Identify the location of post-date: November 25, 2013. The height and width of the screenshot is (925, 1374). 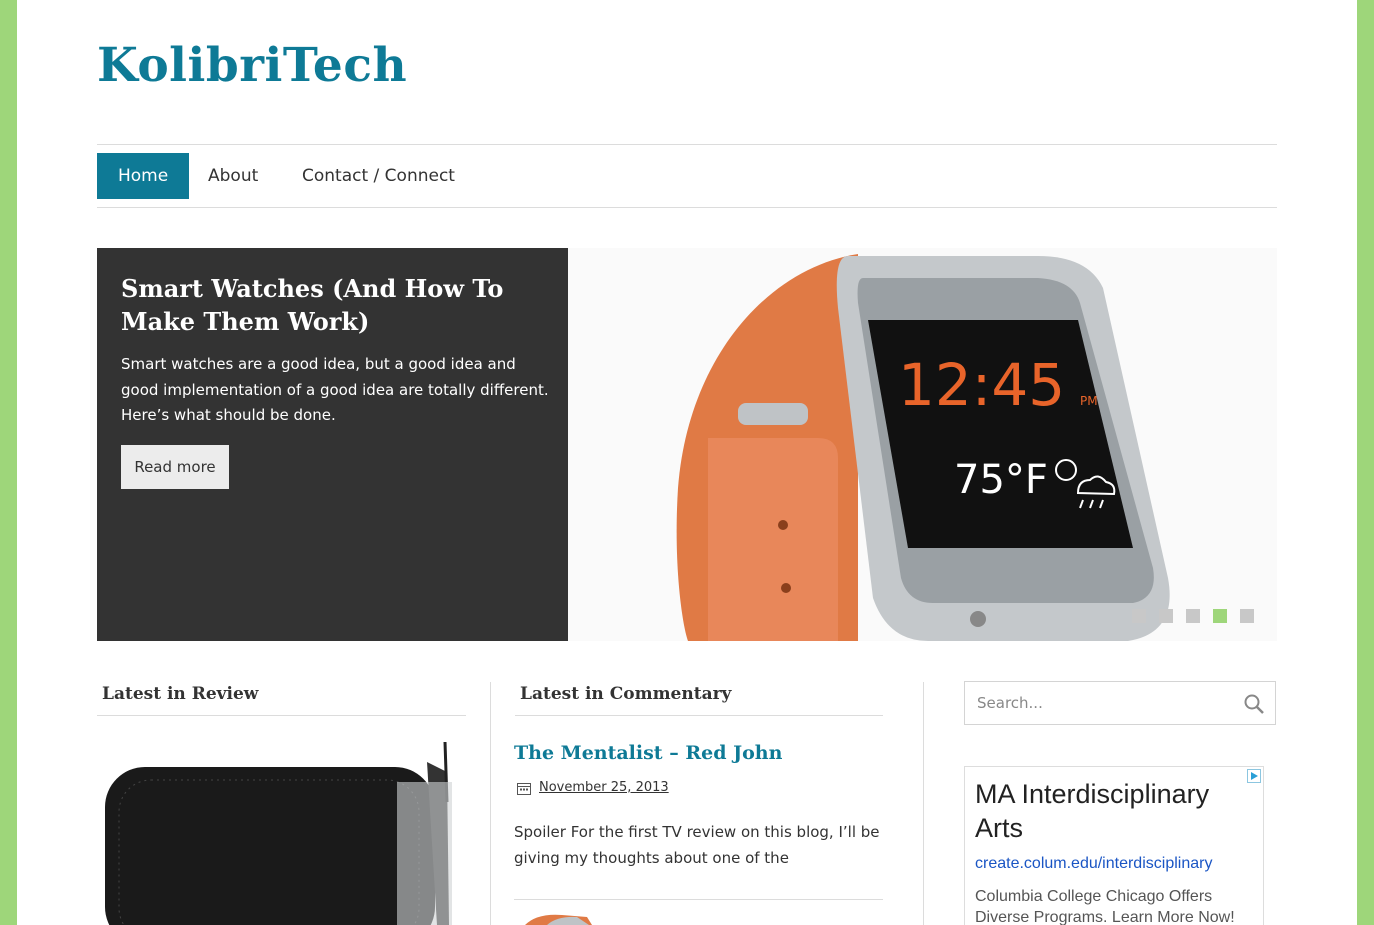
(593, 787).